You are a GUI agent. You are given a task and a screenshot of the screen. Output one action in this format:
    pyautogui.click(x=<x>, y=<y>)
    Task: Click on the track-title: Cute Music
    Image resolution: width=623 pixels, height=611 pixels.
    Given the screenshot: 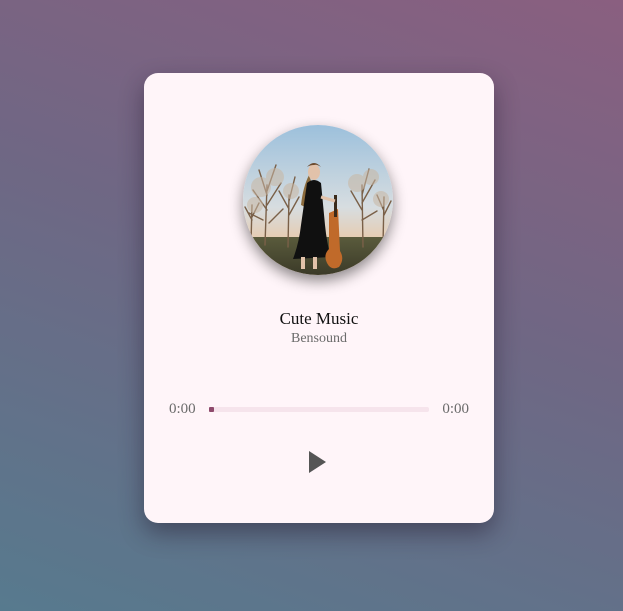 What is the action you would take?
    pyautogui.click(x=319, y=318)
    